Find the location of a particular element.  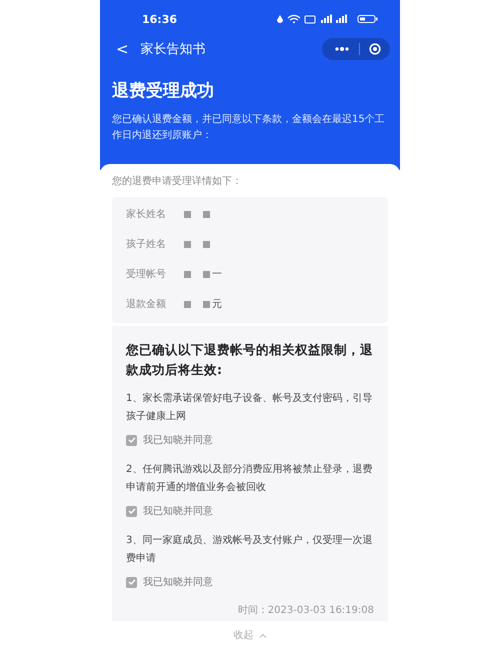

detail-value: 元 is located at coordinates (217, 304).